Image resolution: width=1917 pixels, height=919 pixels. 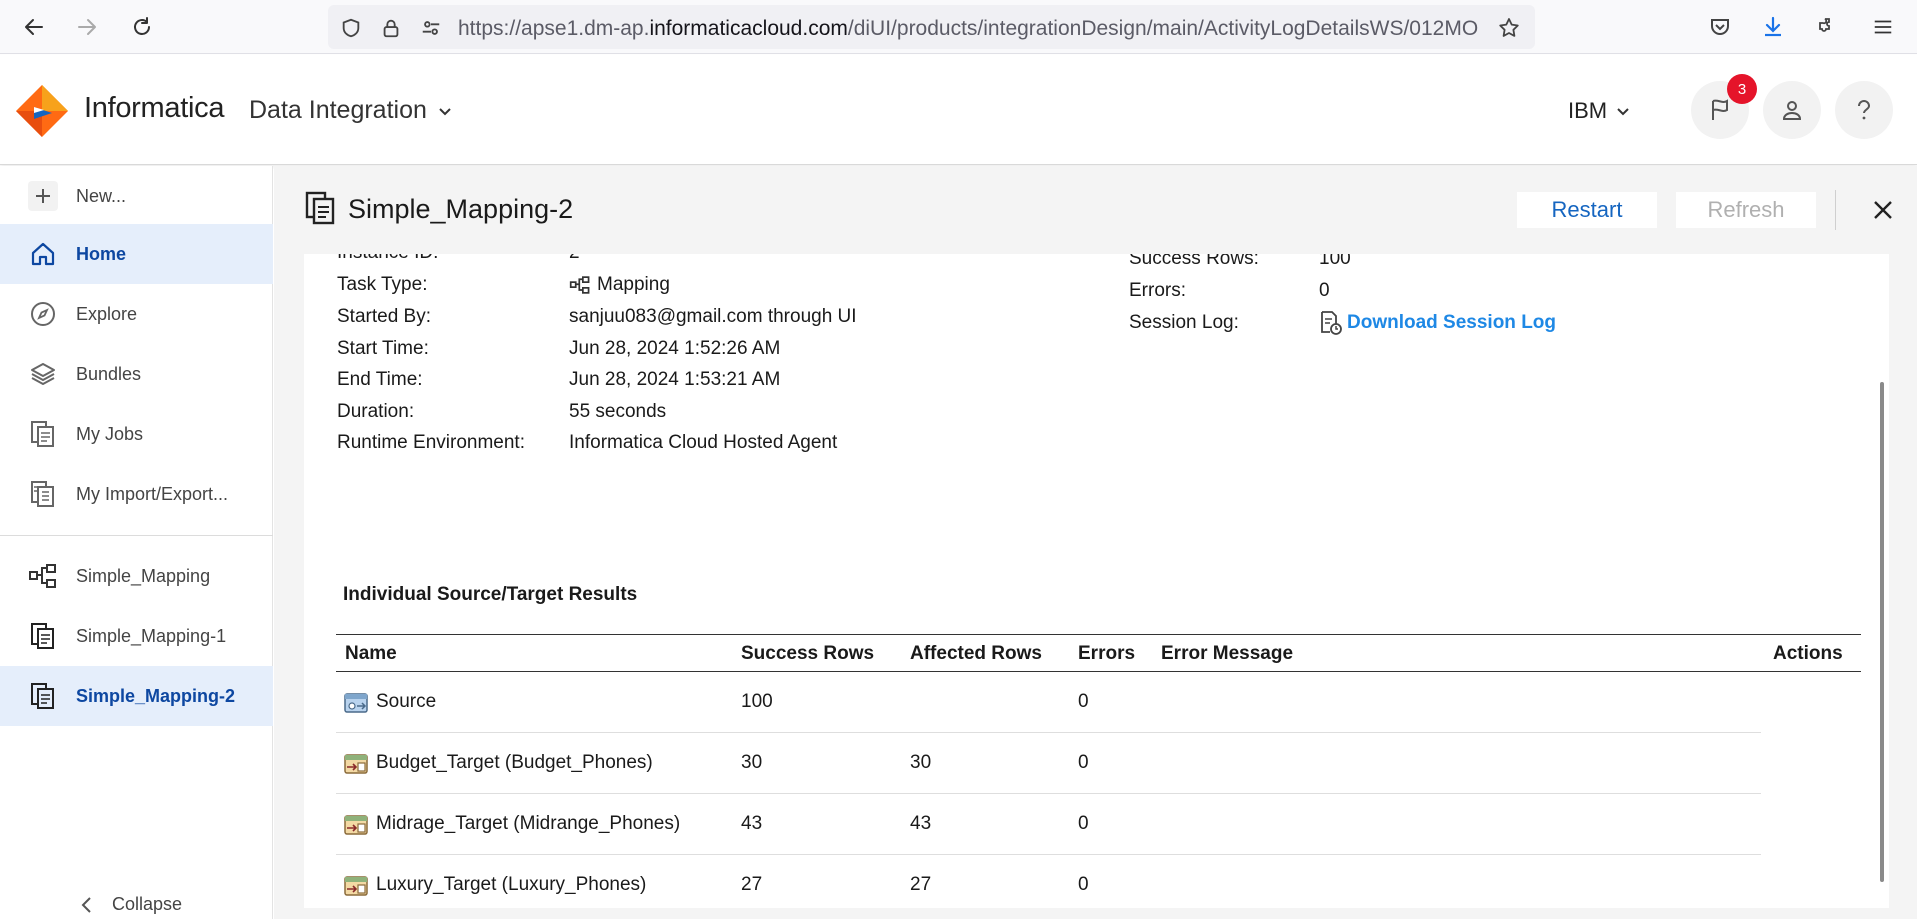 I want to click on user-icon, so click(x=1792, y=110).